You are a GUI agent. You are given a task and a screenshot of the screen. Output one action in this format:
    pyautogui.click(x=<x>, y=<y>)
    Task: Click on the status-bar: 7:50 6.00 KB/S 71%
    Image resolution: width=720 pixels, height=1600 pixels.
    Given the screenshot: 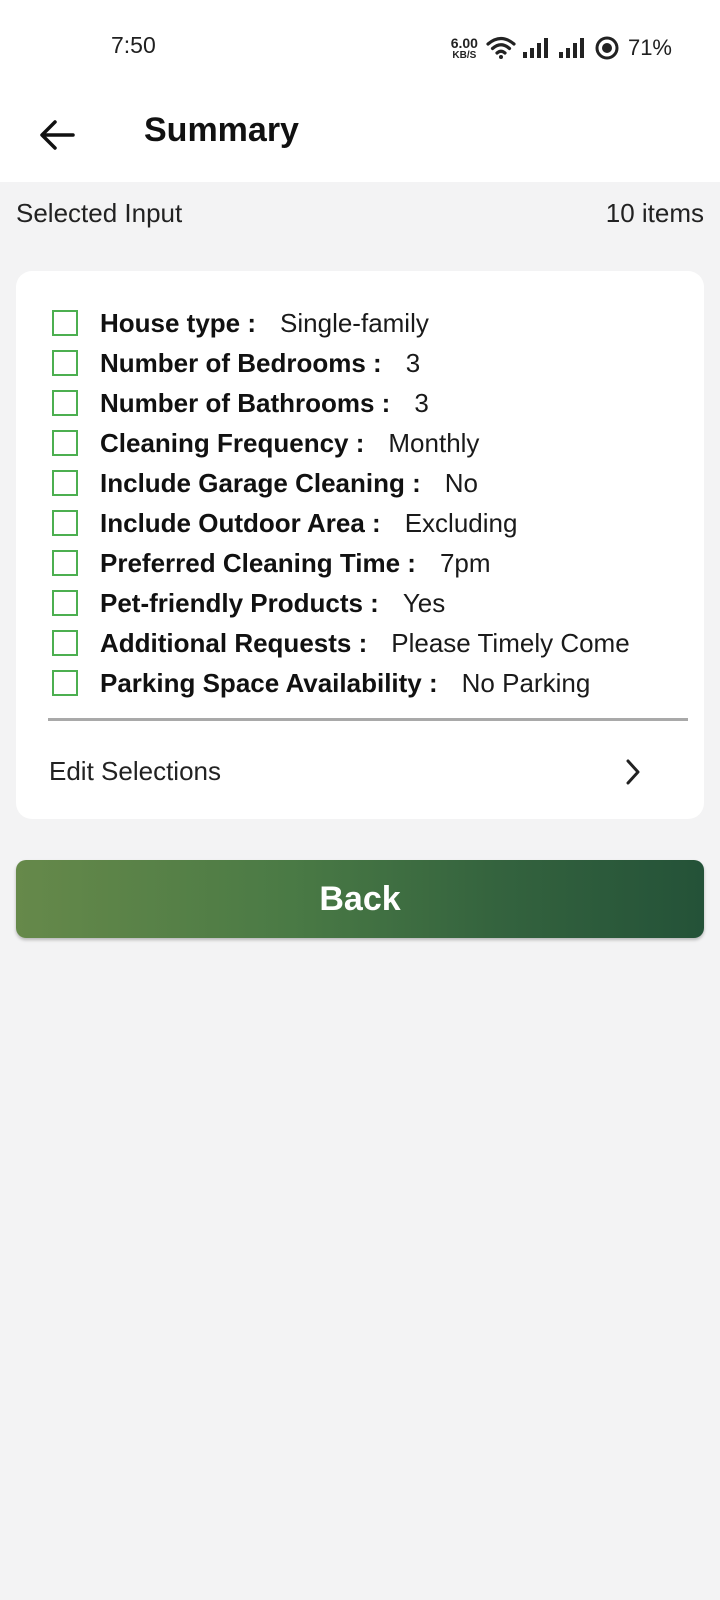 What is the action you would take?
    pyautogui.click(x=360, y=46)
    